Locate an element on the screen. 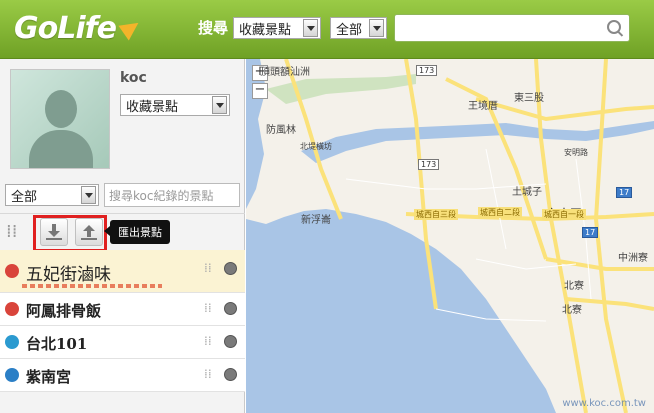 The width and height of the screenshot is (654, 413). list-item: 五妃街滷味 ⁞⁞ is located at coordinates (122, 271).